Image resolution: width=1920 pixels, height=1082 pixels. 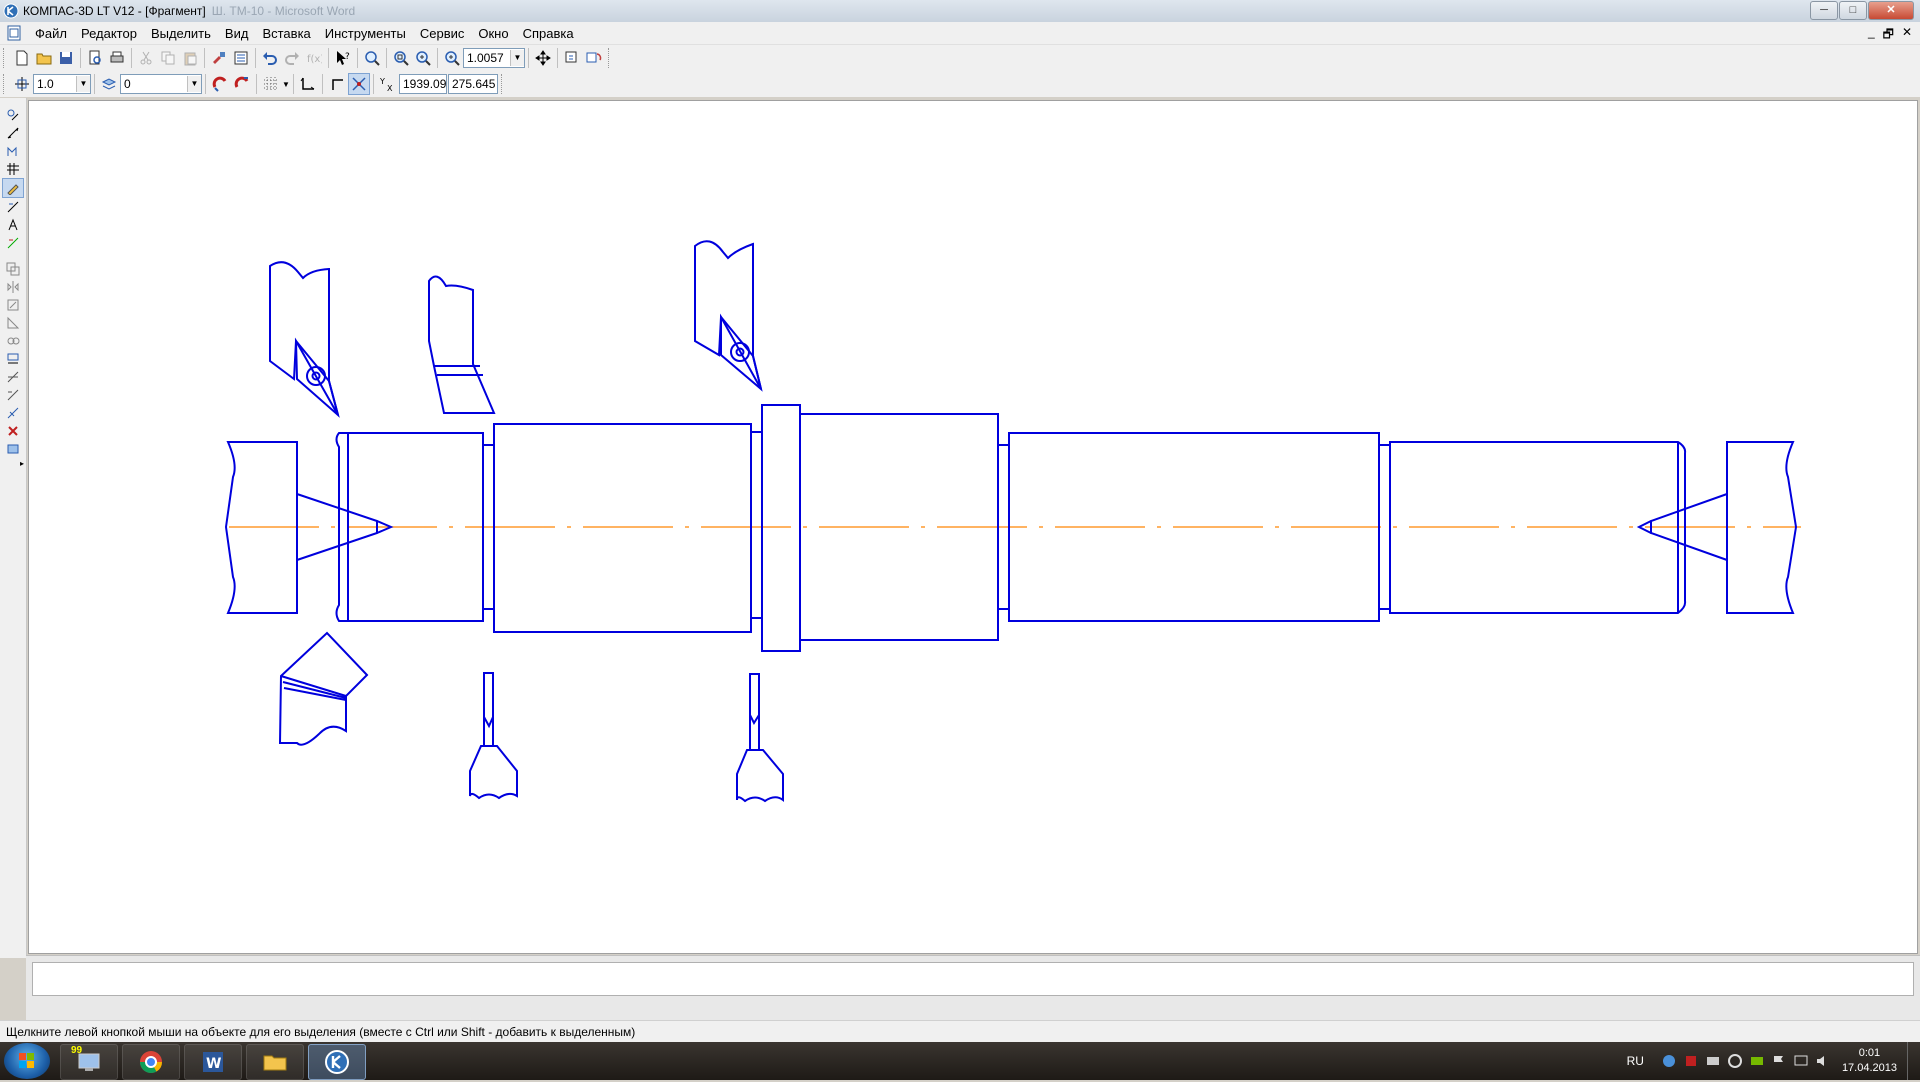 I want to click on minimize-button: ─, so click(x=1824, y=10).